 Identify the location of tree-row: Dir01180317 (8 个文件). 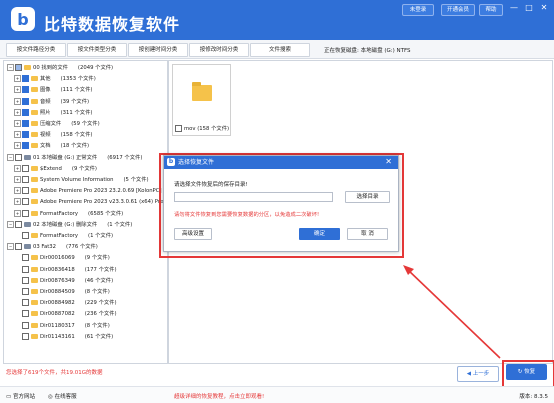
(62, 325).